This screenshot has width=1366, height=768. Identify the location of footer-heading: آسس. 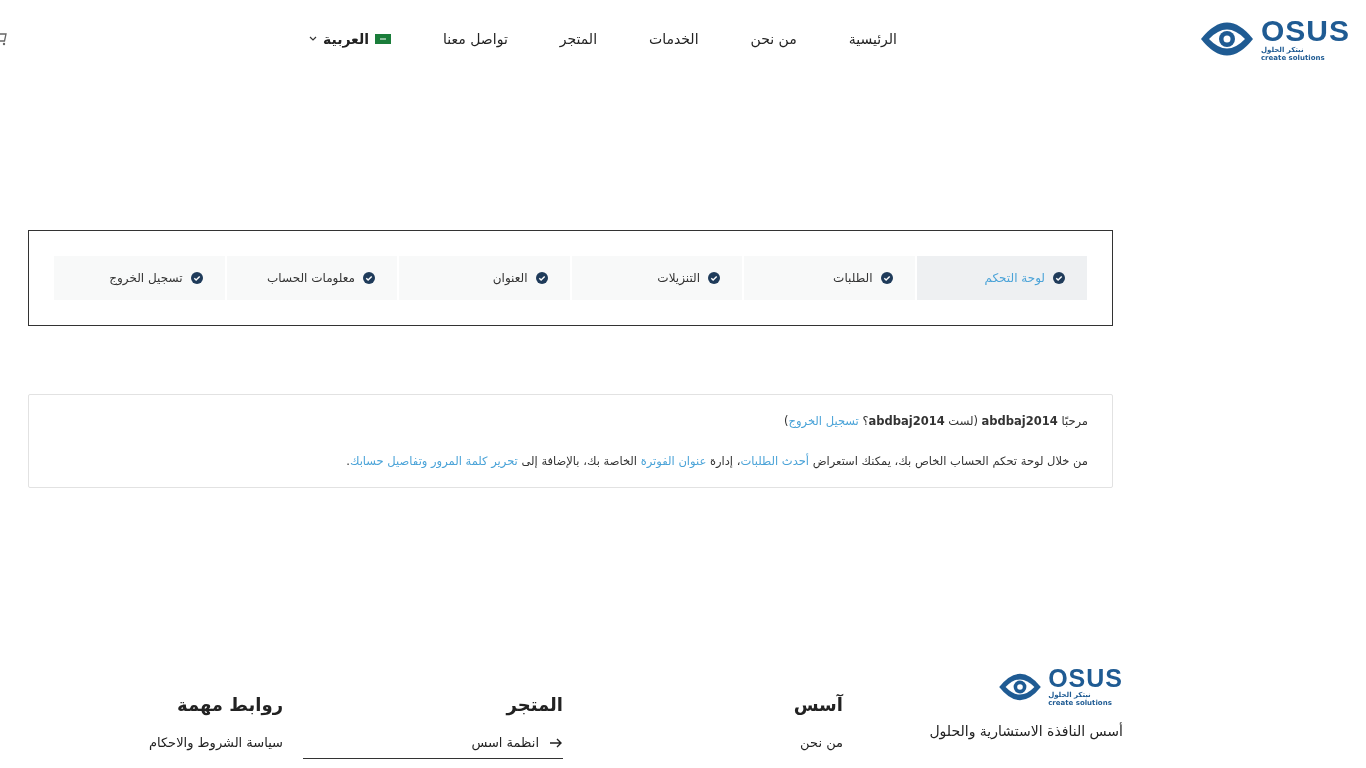
(818, 704).